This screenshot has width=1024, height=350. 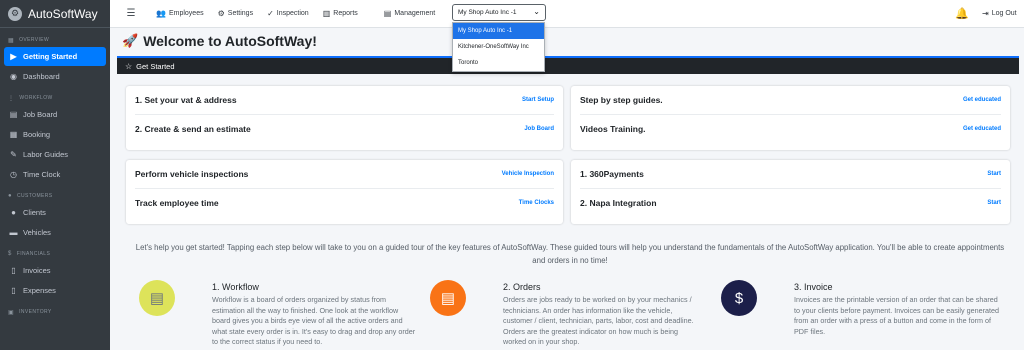 What do you see at coordinates (344, 202) in the screenshot?
I see `inspections-row: Track employee time Time Clocks` at bounding box center [344, 202].